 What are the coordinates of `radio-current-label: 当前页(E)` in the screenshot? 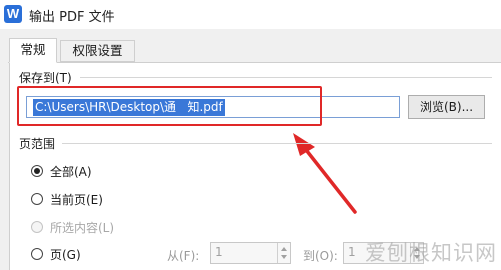 It's located at (76, 199).